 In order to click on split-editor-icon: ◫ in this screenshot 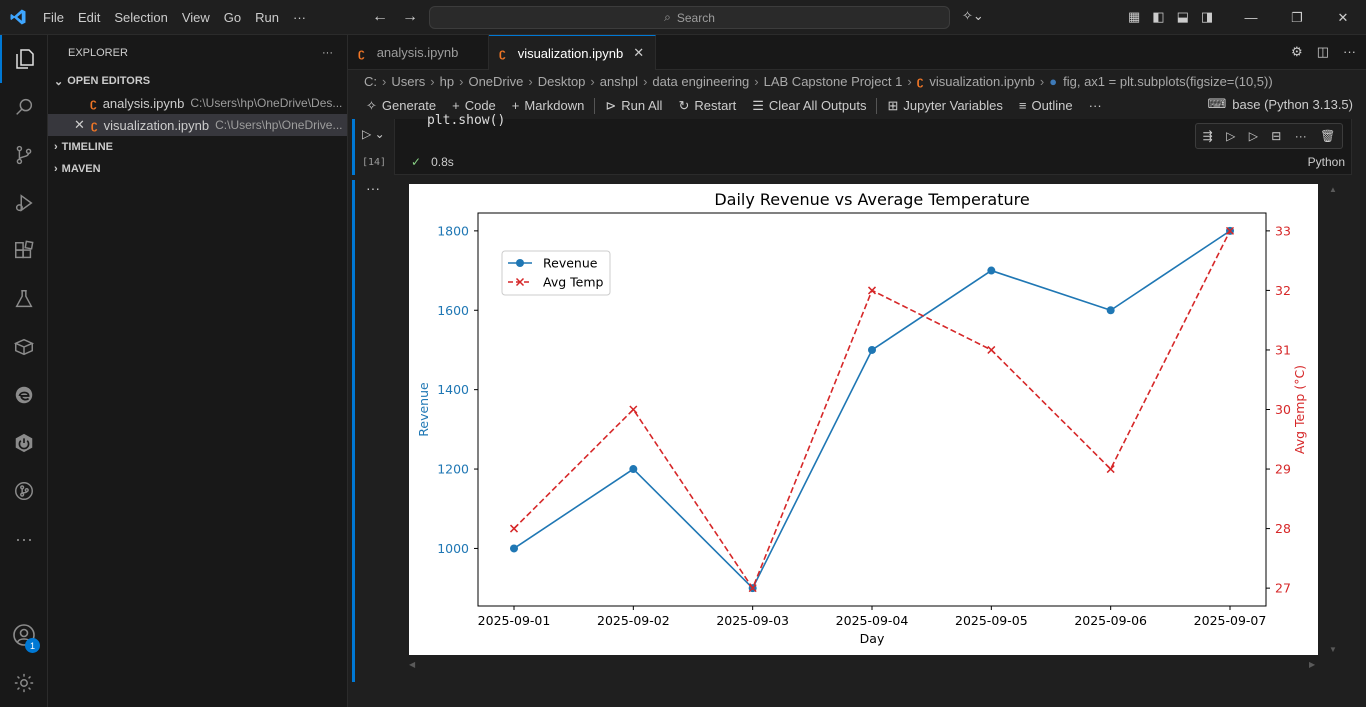, I will do `click(1323, 52)`.